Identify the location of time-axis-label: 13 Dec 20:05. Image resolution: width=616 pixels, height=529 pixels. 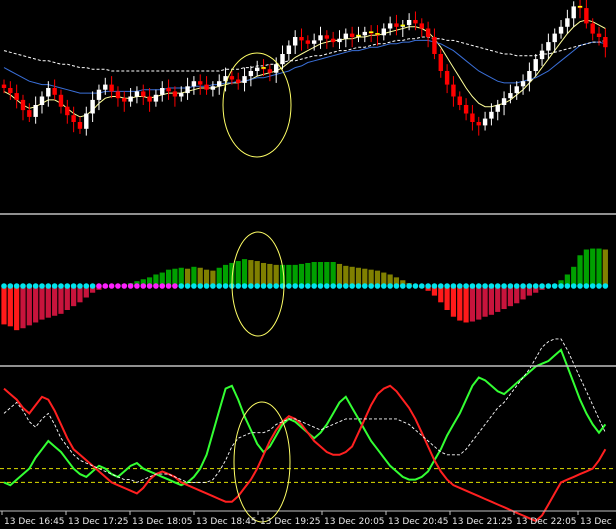
(354, 522).